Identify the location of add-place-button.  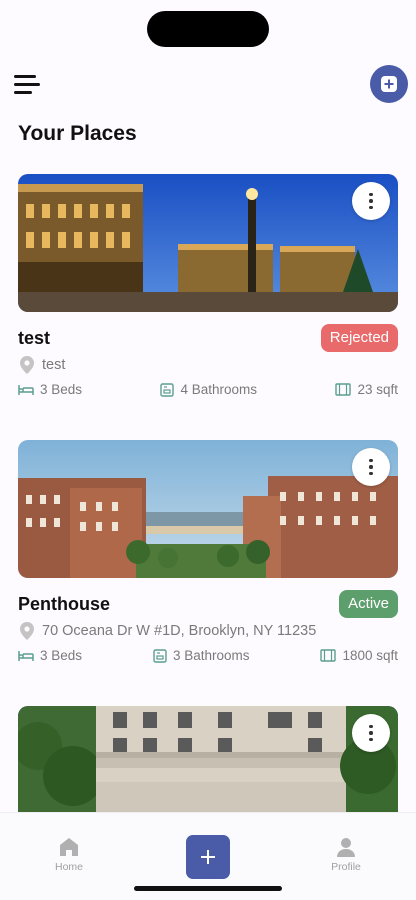
(389, 84).